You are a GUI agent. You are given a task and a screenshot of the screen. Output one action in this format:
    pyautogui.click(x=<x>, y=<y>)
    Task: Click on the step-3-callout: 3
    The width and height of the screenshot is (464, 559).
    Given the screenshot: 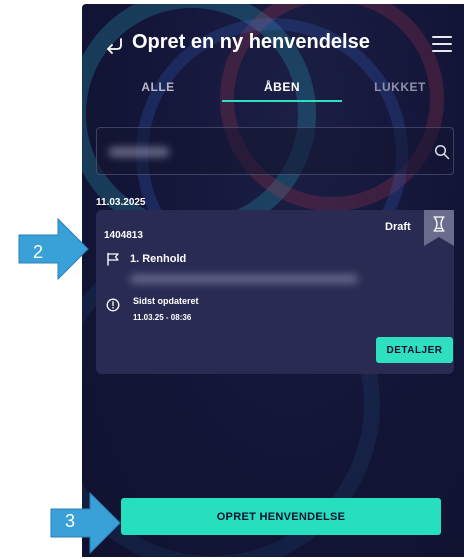 What is the action you would take?
    pyautogui.click(x=86, y=523)
    